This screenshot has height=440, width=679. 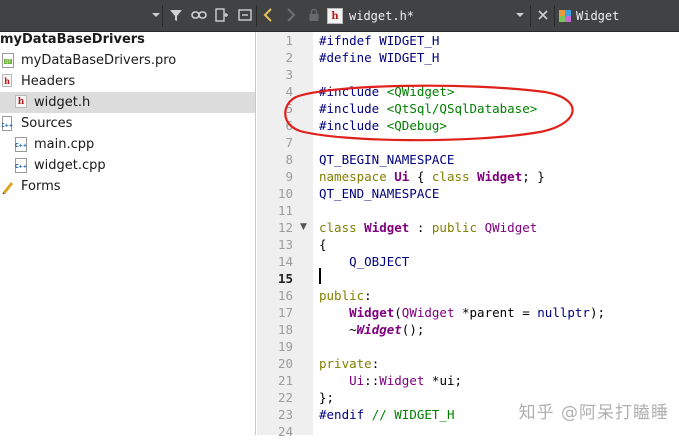 What do you see at coordinates (593, 413) in the screenshot?
I see `watermark: 知乎 @阿呆打瞌睡` at bounding box center [593, 413].